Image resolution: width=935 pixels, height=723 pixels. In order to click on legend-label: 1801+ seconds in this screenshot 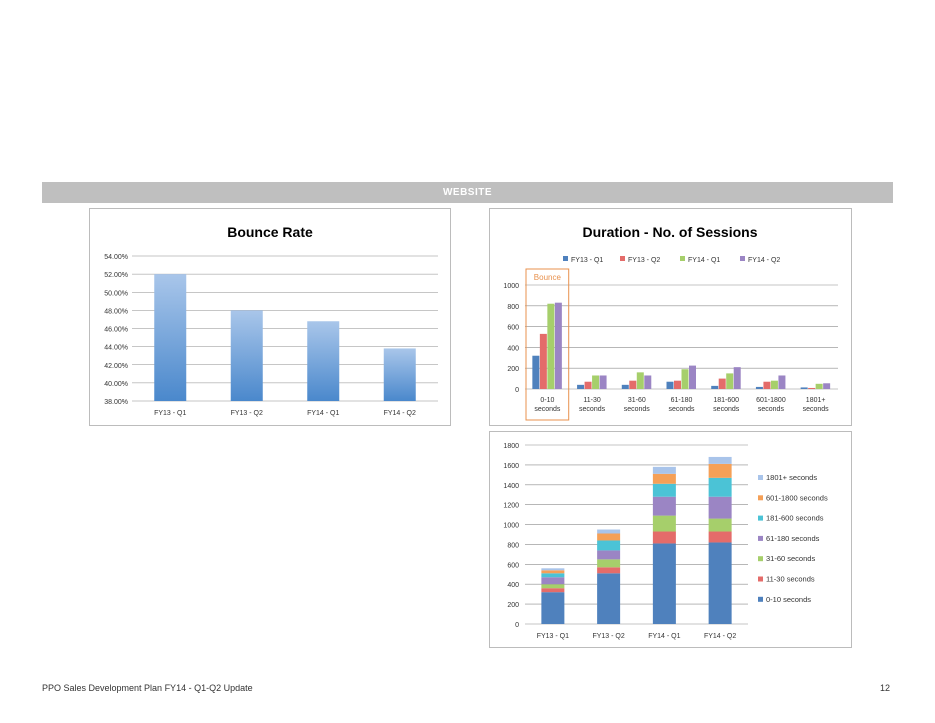, I will do `click(791, 477)`.